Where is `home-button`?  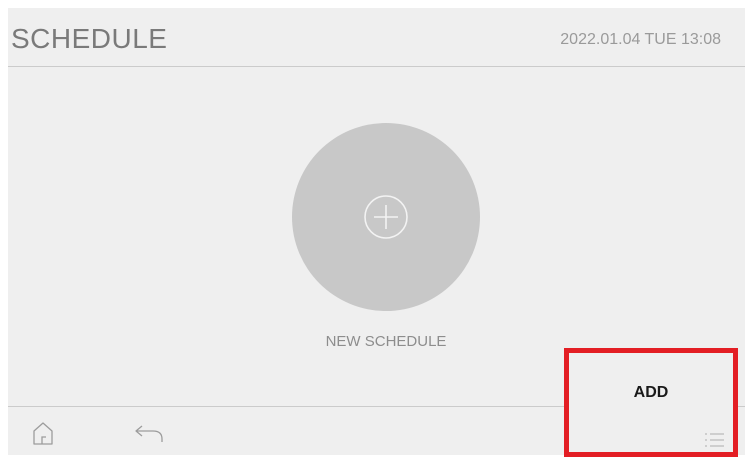 home-button is located at coordinates (43, 433).